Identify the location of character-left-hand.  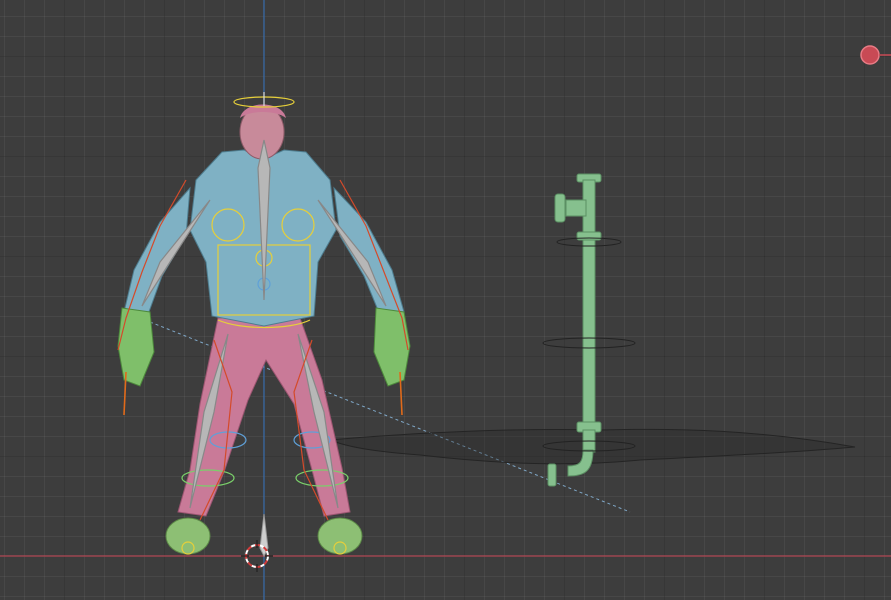
(136, 347).